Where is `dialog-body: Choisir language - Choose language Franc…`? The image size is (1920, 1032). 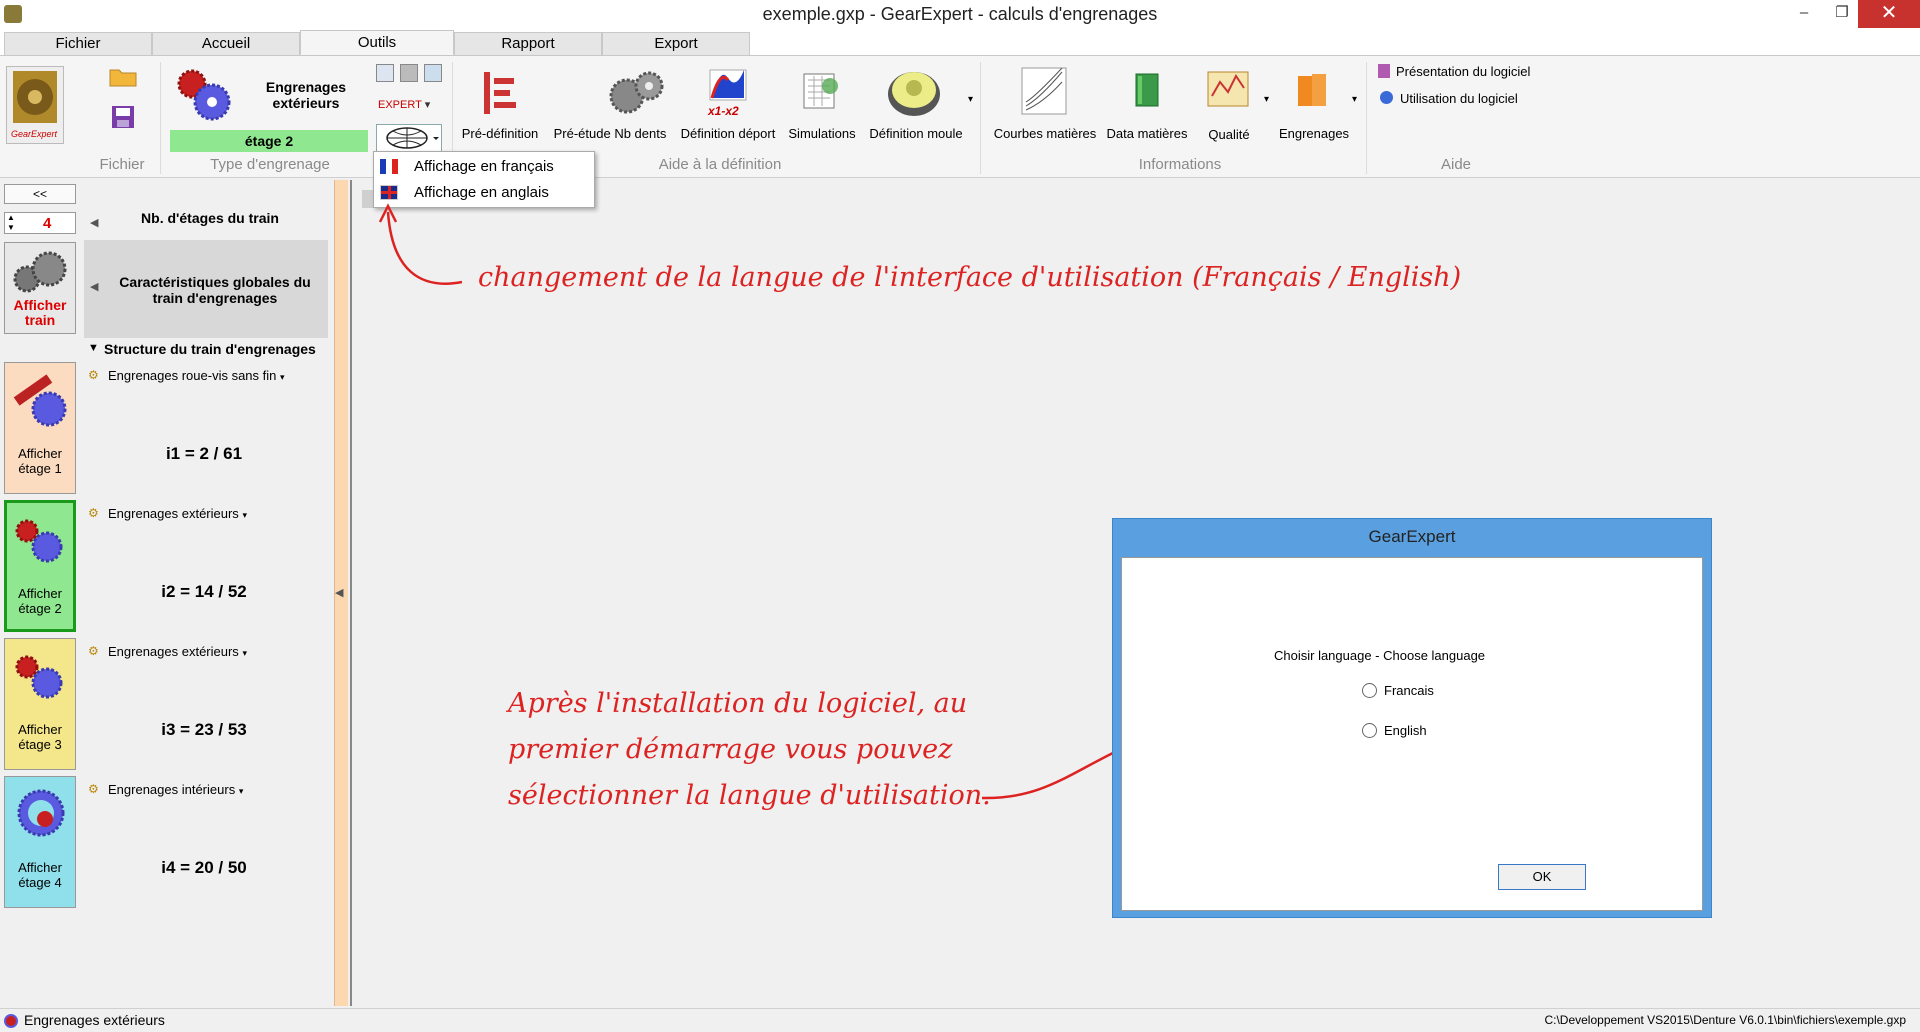 dialog-body: Choisir language - Choose language Franc… is located at coordinates (1412, 734).